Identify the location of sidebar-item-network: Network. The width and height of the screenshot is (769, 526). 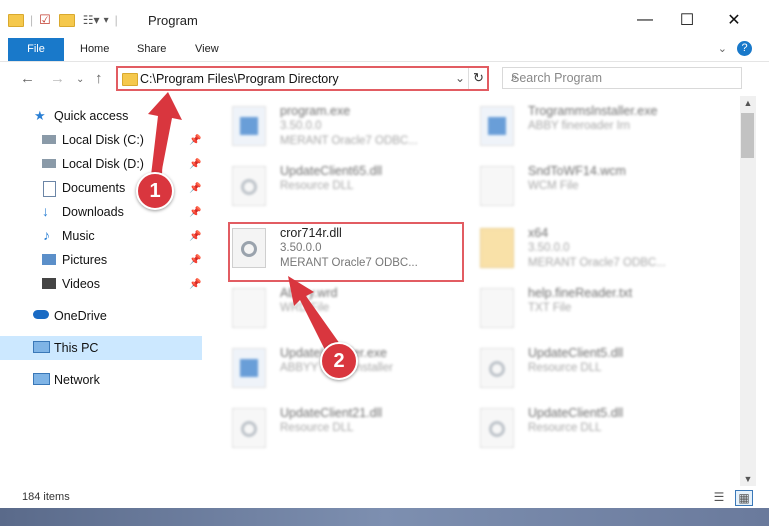
(101, 380).